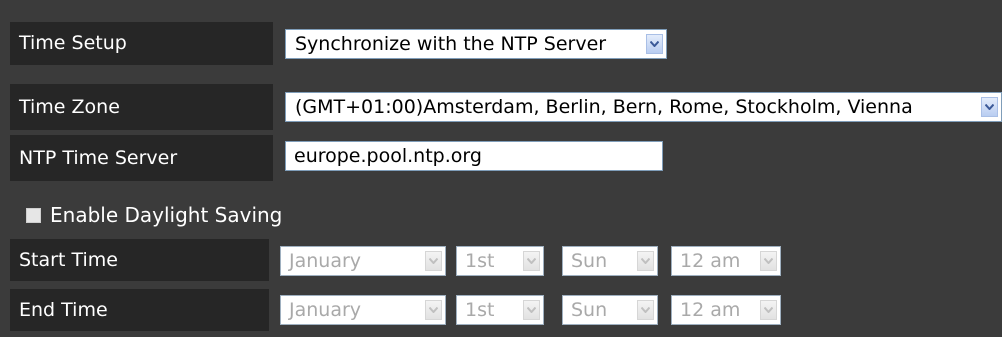 Image resolution: width=1002 pixels, height=337 pixels. What do you see at coordinates (589, 310) in the screenshot?
I see `end-weekday-value: Sun` at bounding box center [589, 310].